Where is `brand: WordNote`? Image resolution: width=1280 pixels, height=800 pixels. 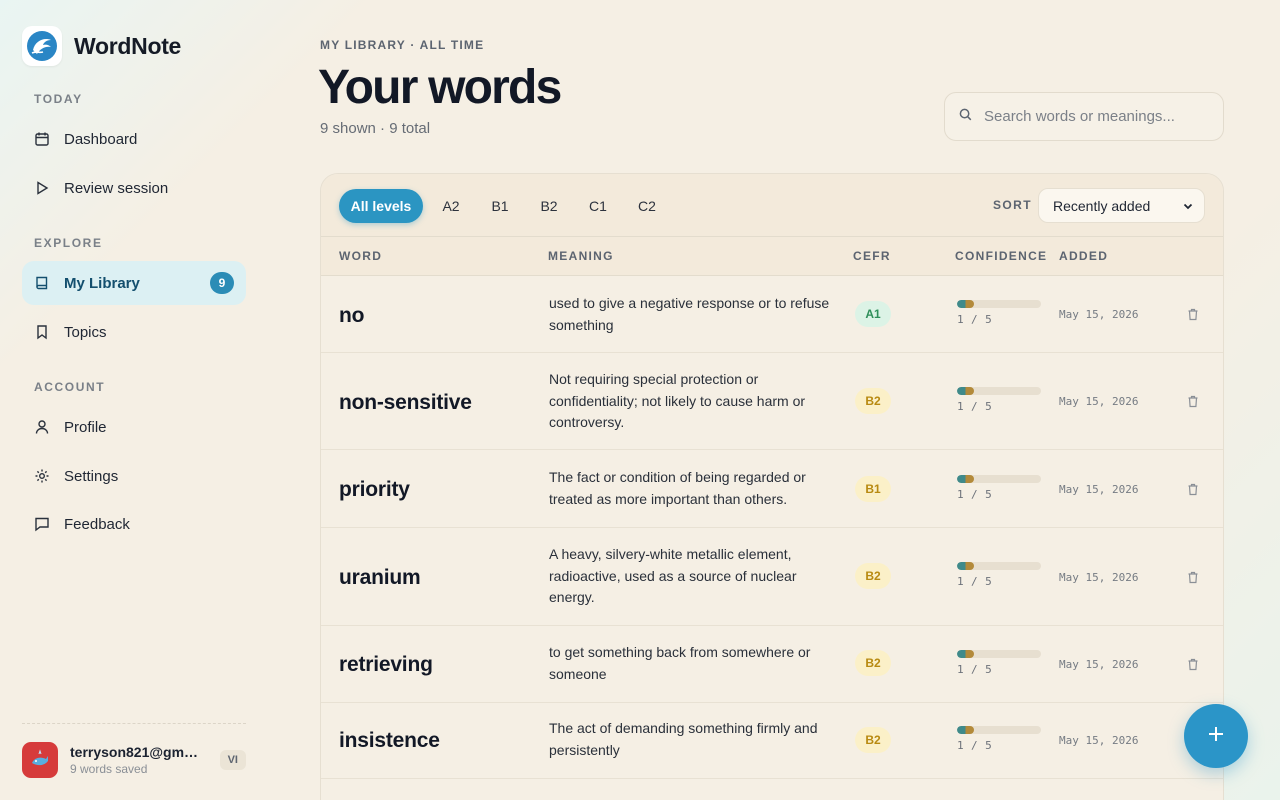
brand: WordNote is located at coordinates (101, 46).